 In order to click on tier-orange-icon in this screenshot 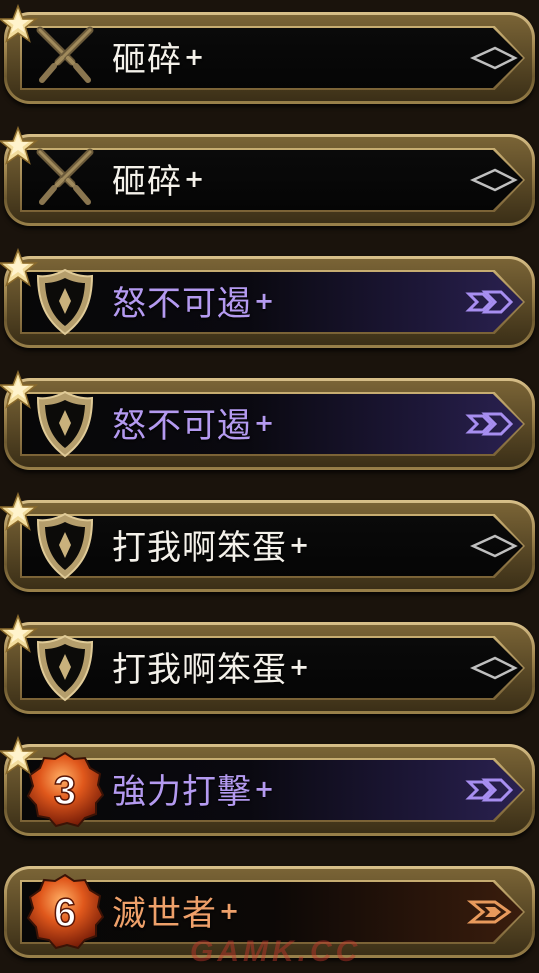, I will do `click(493, 912)`.